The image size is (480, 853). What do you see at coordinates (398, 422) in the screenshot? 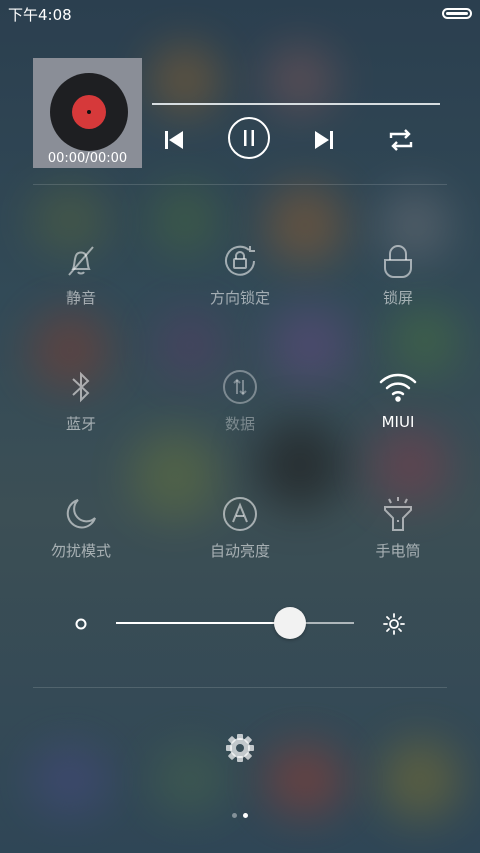
I see `toggle-label: MIUI` at bounding box center [398, 422].